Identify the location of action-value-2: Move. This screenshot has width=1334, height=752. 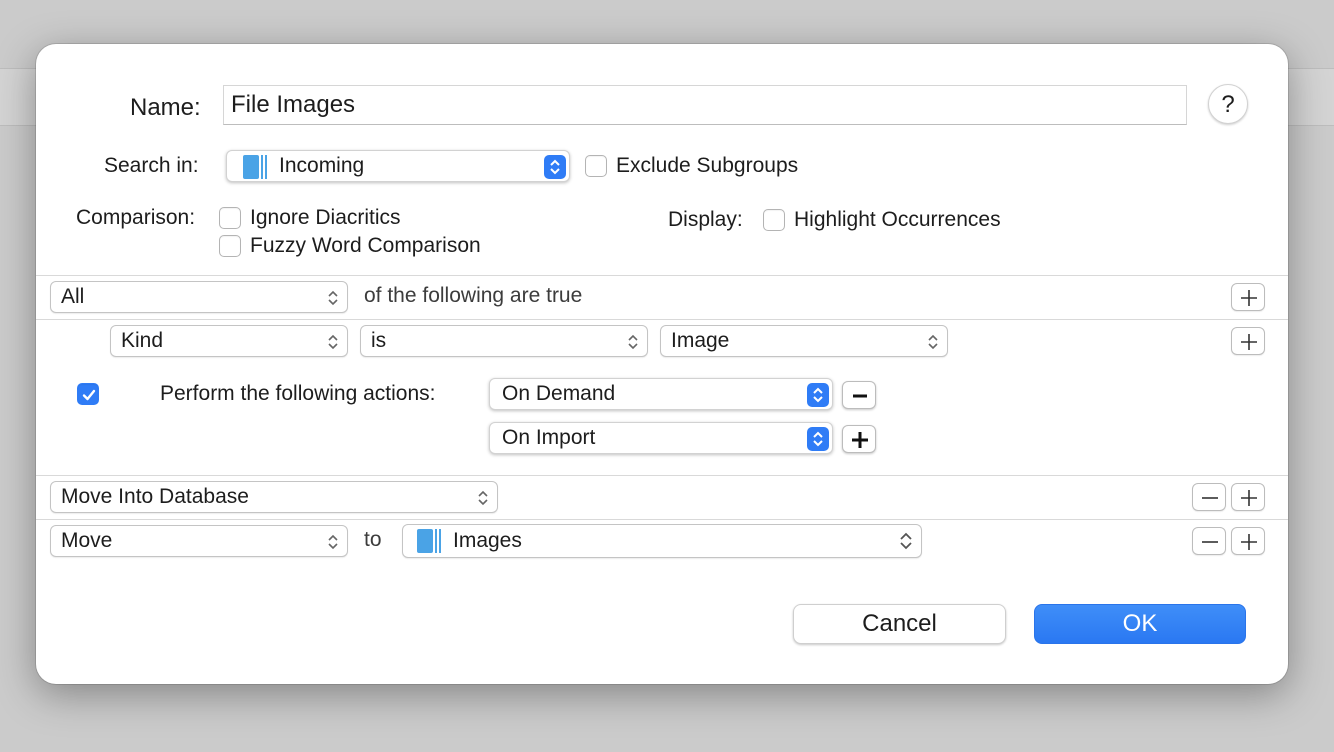
(87, 540).